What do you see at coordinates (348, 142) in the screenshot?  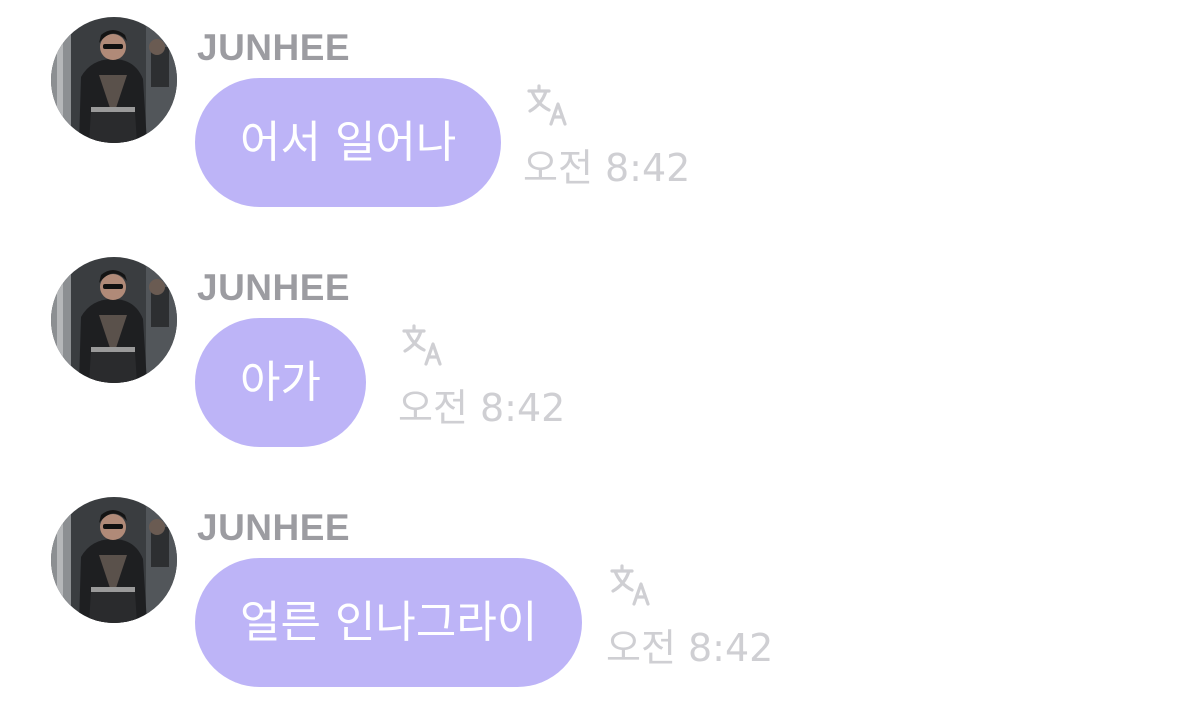 I see `message-bubble: 어서 일어나` at bounding box center [348, 142].